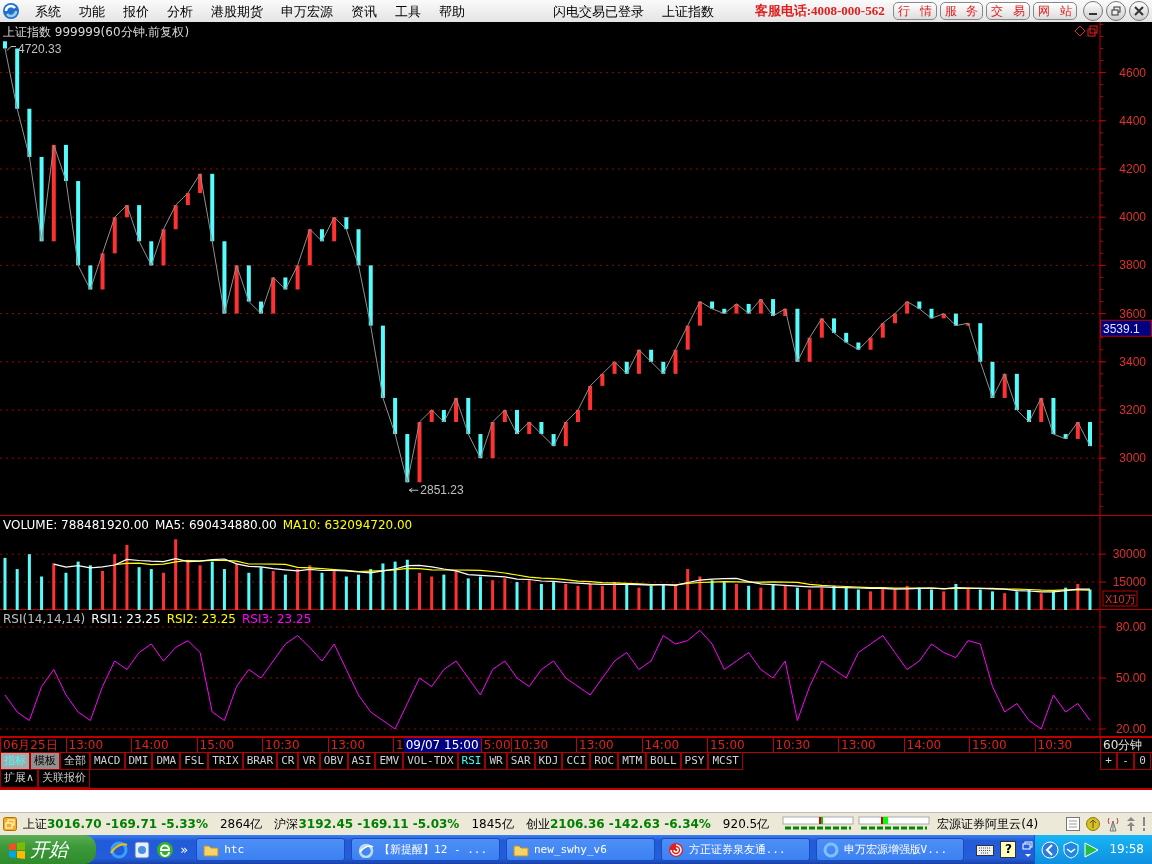  I want to click on indicator-tab: WR, so click(496, 761).